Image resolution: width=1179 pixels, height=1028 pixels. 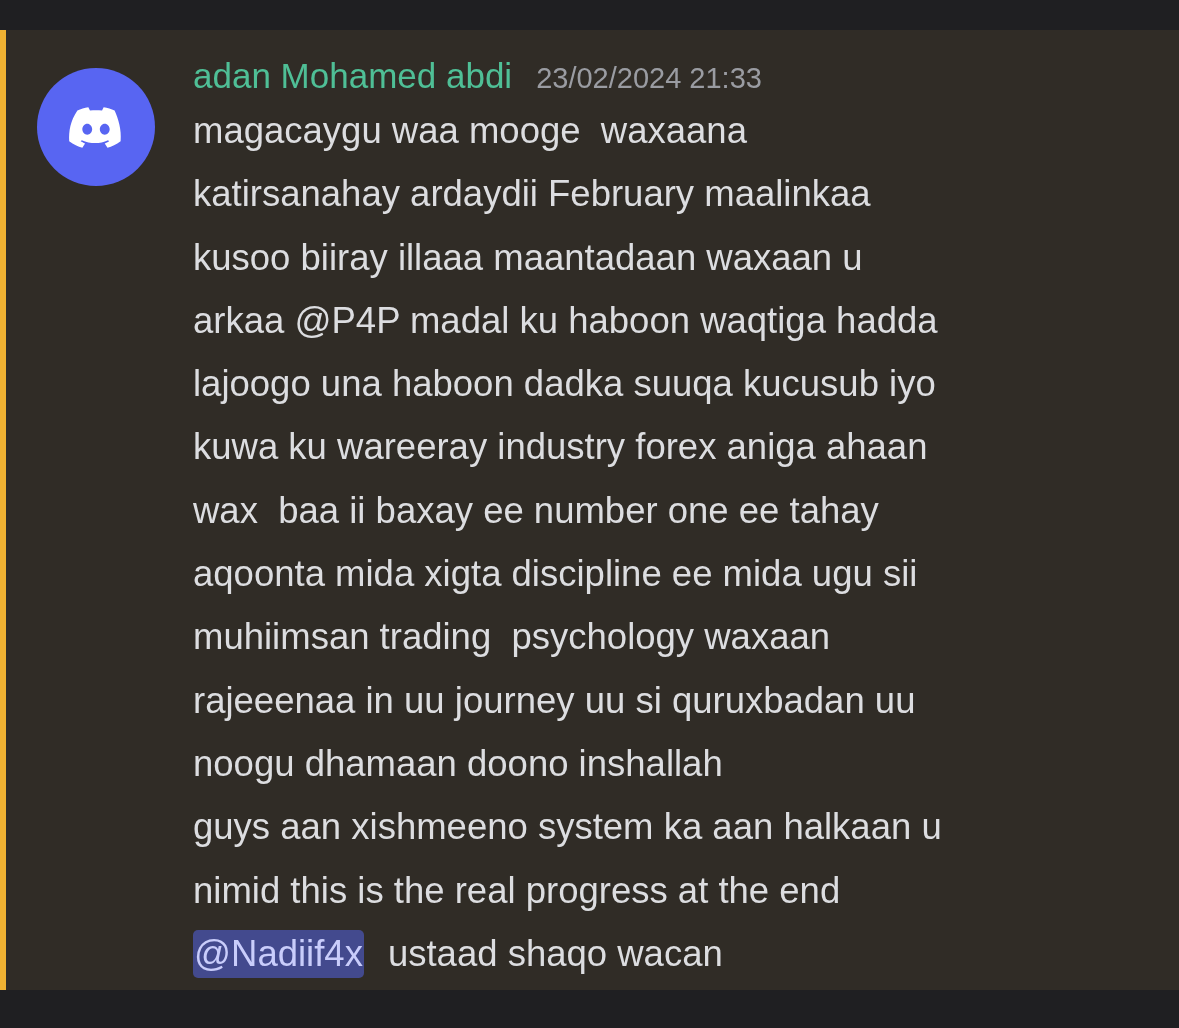 I want to click on message-text-line: aqoonta mida xigta discipline ee mida ugu sii, so click(x=556, y=574).